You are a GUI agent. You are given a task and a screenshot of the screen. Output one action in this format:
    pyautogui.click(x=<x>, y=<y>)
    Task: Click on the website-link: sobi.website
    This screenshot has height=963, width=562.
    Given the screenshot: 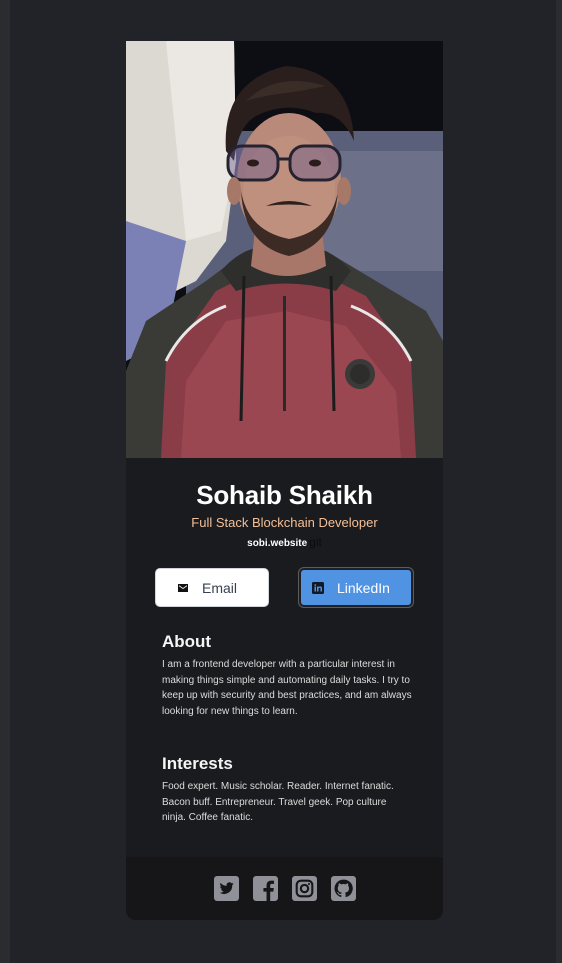 What is the action you would take?
    pyautogui.click(x=277, y=543)
    